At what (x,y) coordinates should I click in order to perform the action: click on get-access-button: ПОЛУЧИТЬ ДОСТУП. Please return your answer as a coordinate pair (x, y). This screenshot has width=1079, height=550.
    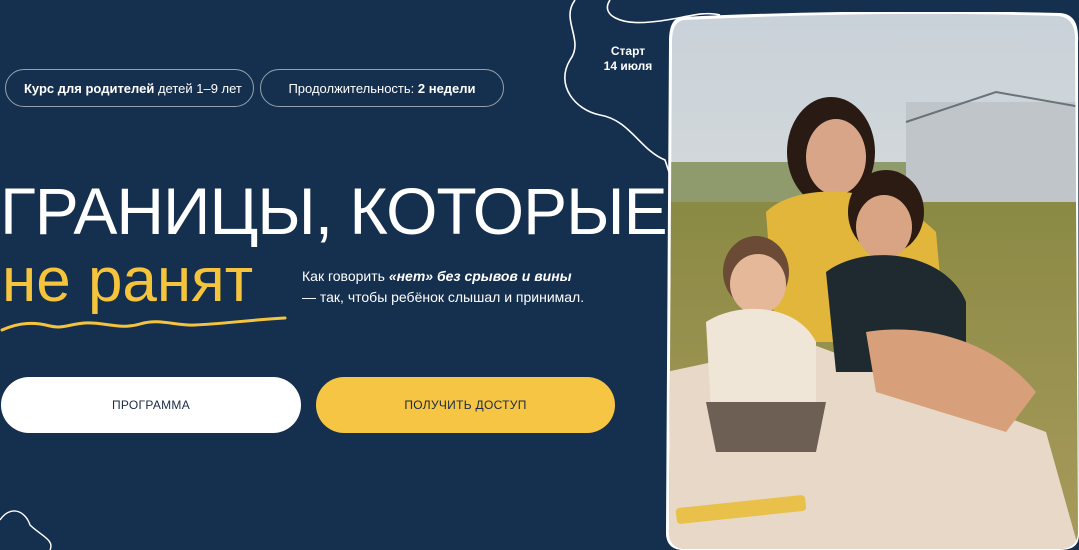
    Looking at the image, I should click on (465, 405).